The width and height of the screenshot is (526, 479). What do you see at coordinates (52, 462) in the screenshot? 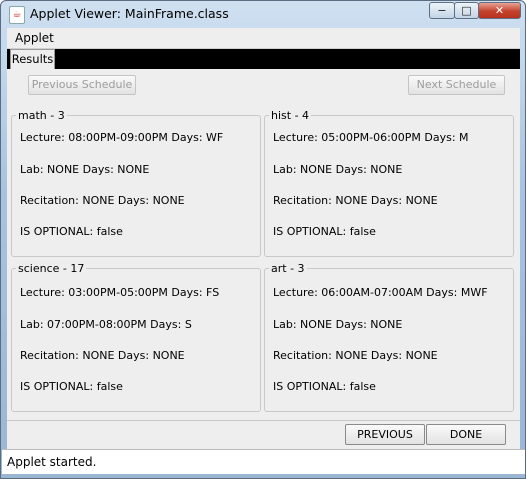
I see `status-text: Applet started.` at bounding box center [52, 462].